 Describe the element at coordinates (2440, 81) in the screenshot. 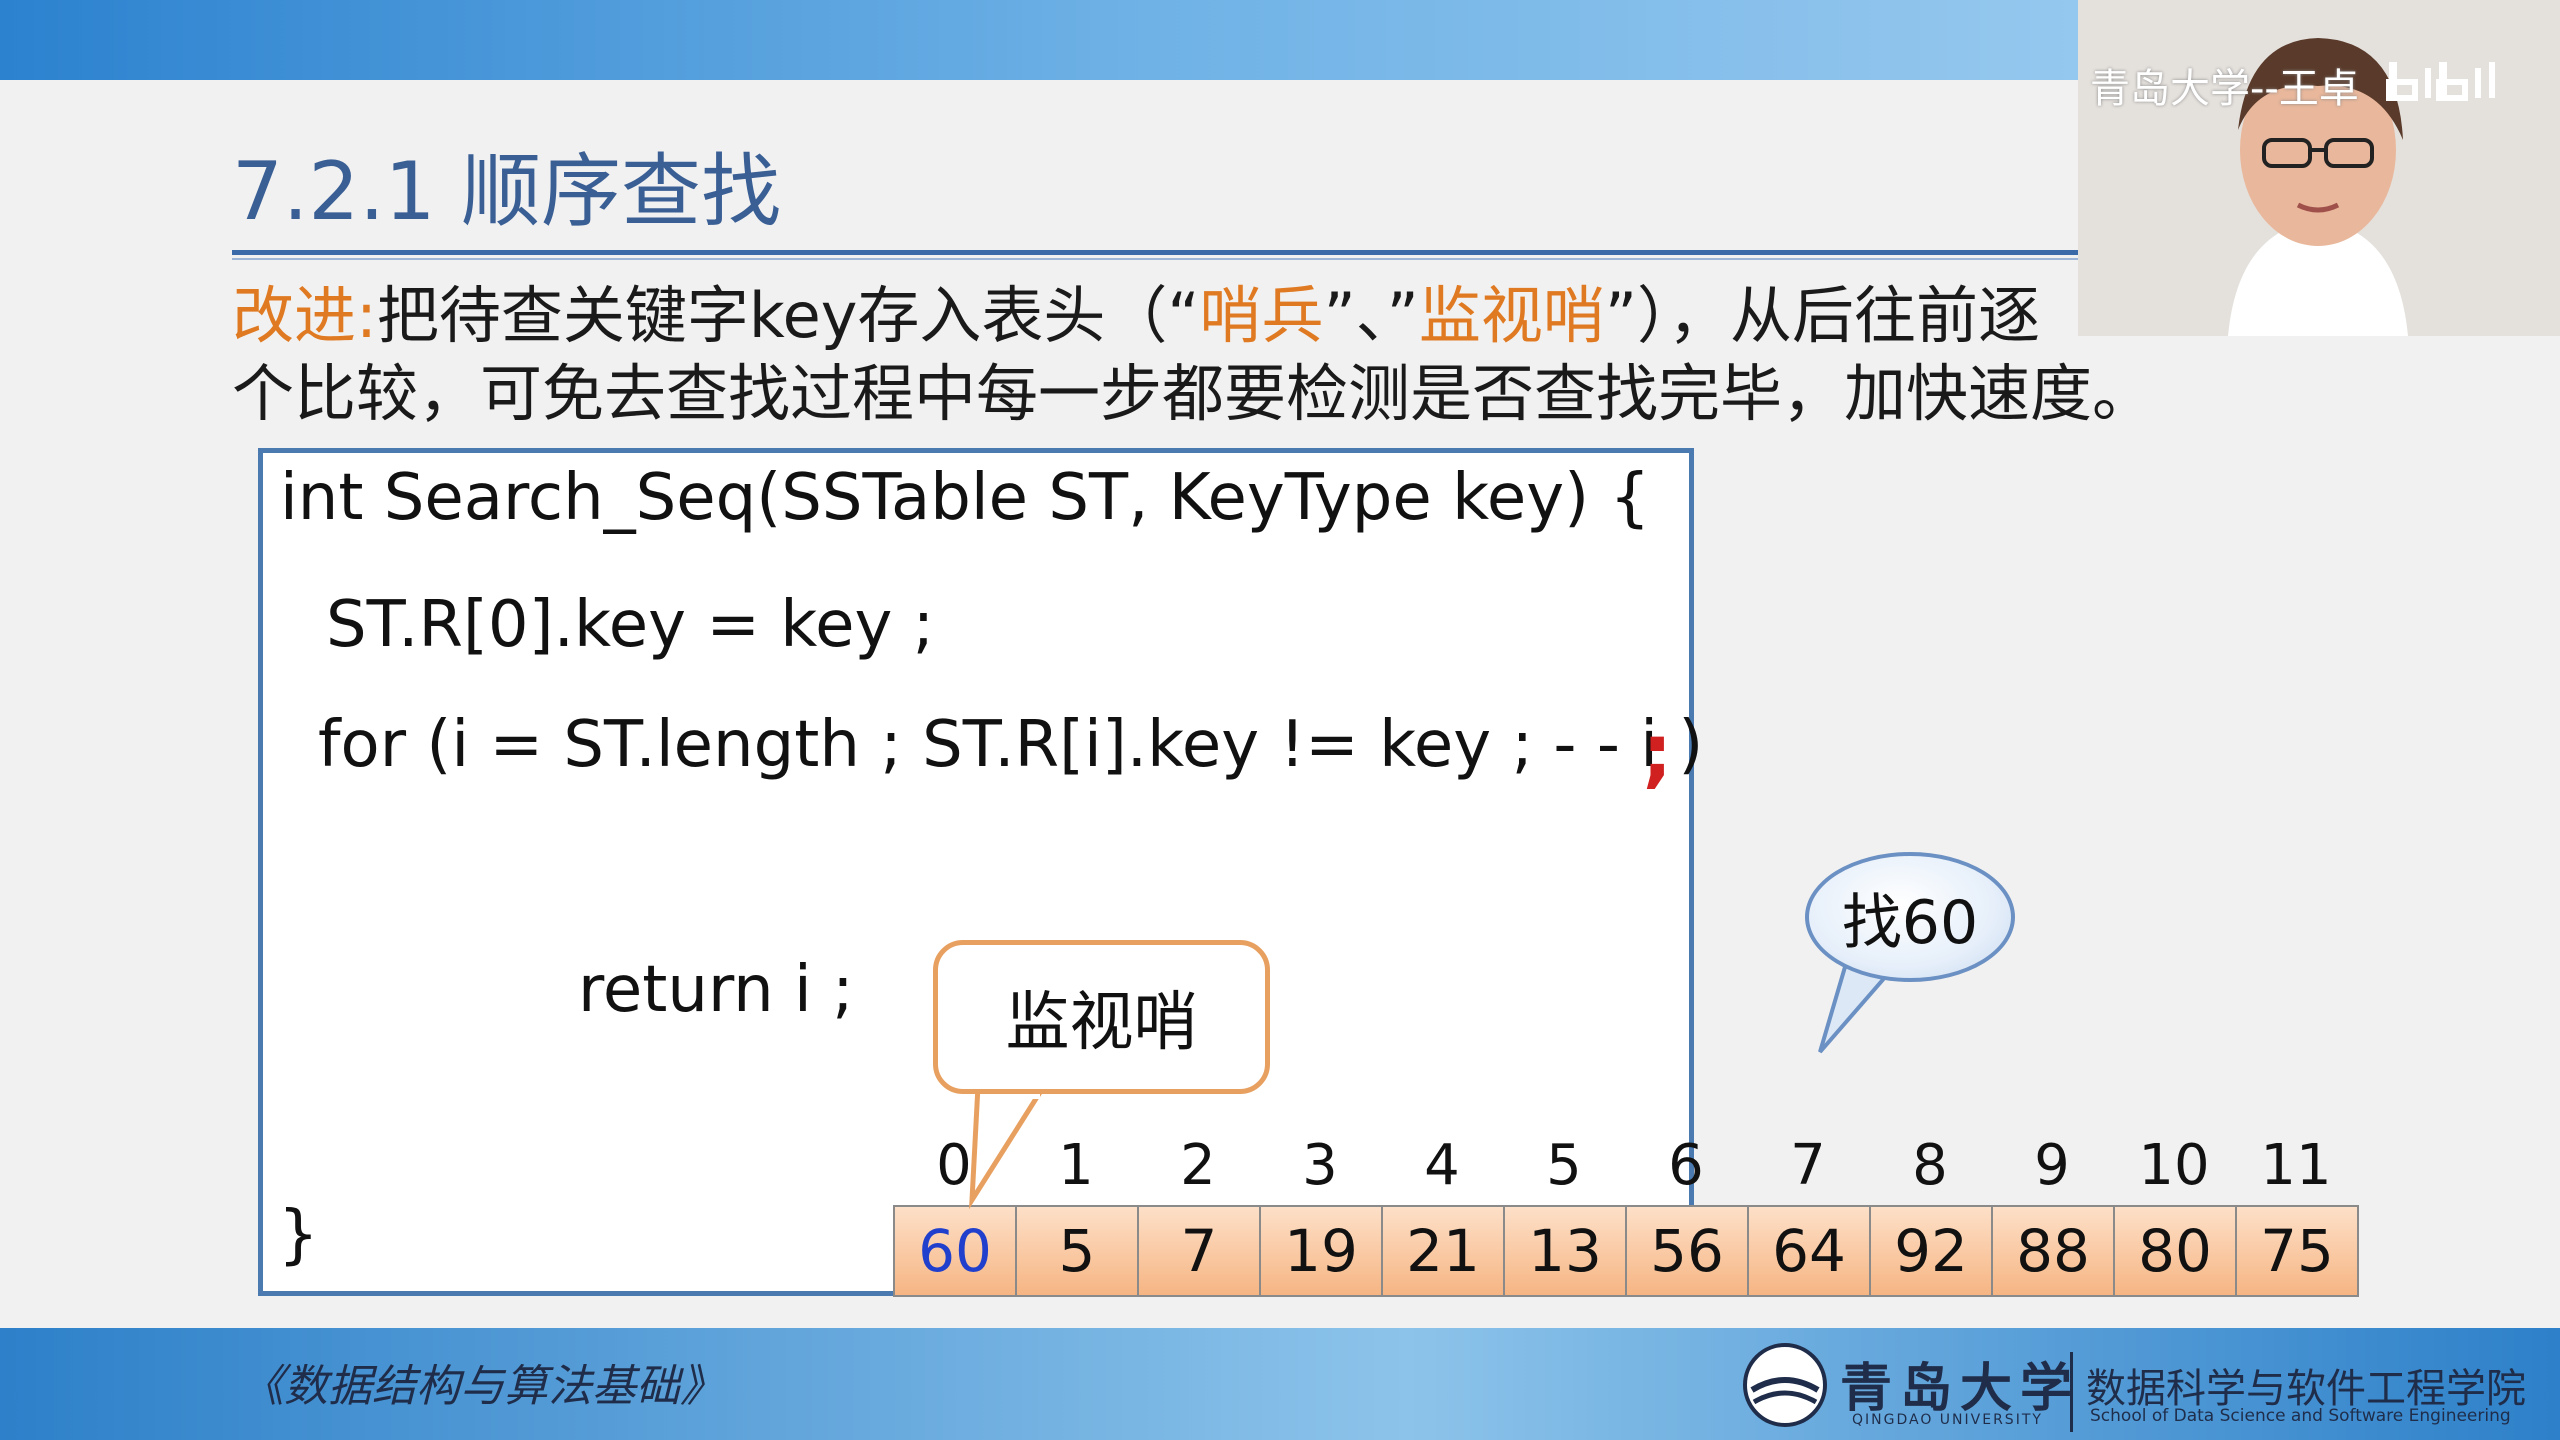

I see `bilibili-logo-icon` at that location.